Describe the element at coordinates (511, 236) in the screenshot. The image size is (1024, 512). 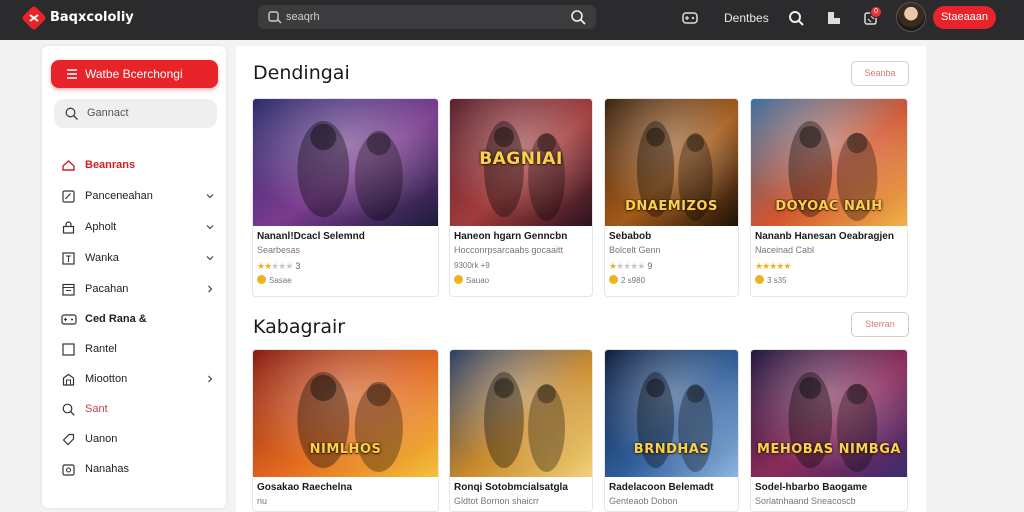
I see `game-title: Haneon hgarn Genncbn` at that location.